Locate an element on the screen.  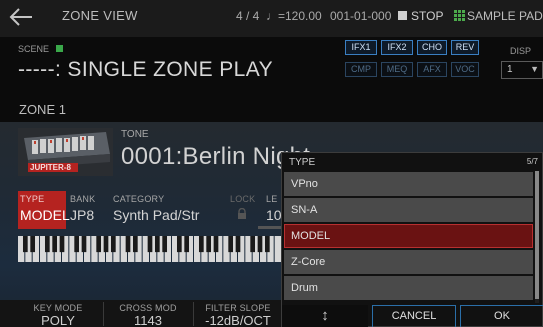
scene-label: SCENE is located at coordinates (34, 49).